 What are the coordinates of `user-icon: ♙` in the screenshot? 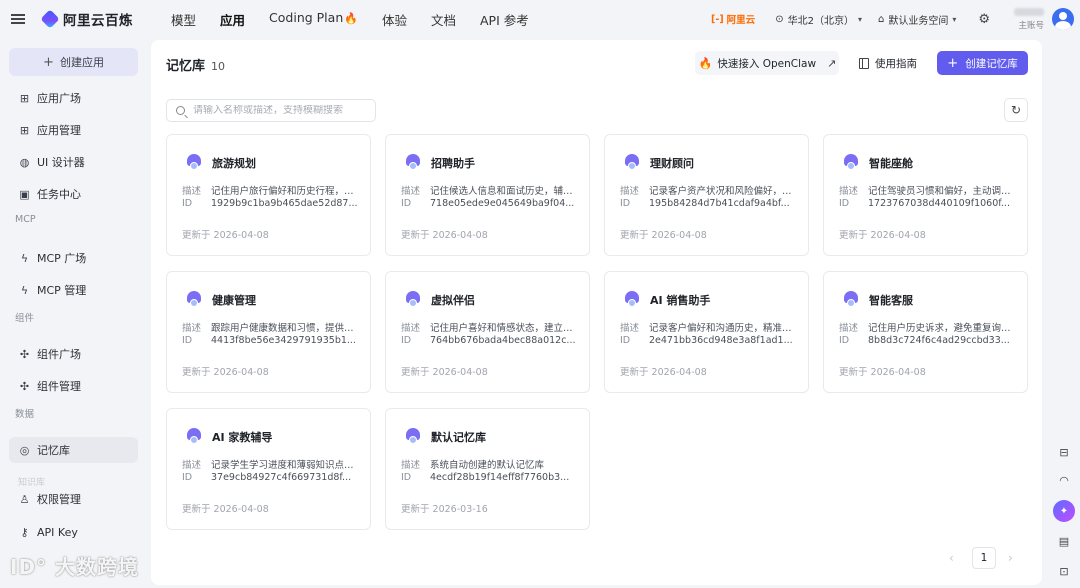 It's located at (24, 499).